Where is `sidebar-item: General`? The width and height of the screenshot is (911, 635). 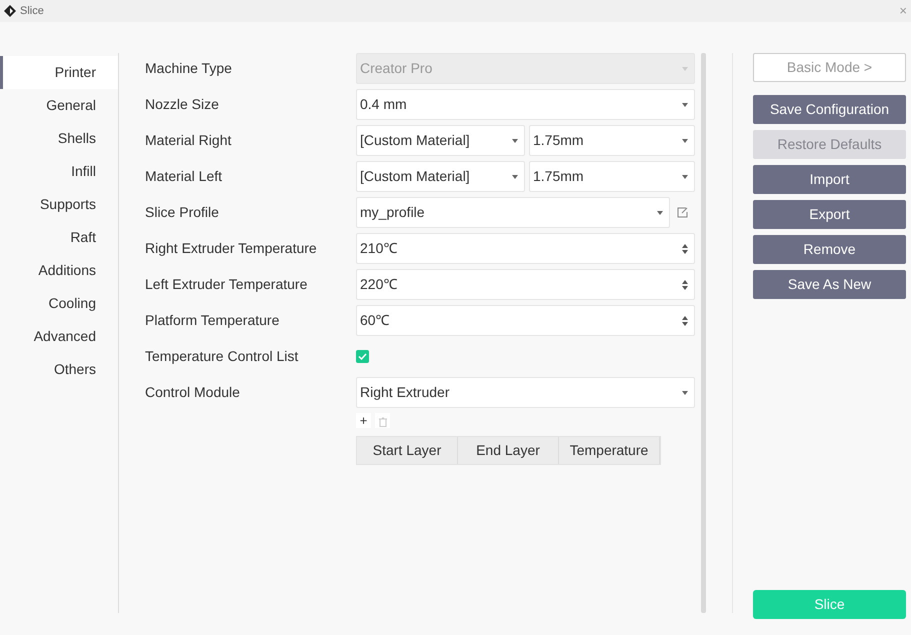
sidebar-item: General is located at coordinates (59, 105).